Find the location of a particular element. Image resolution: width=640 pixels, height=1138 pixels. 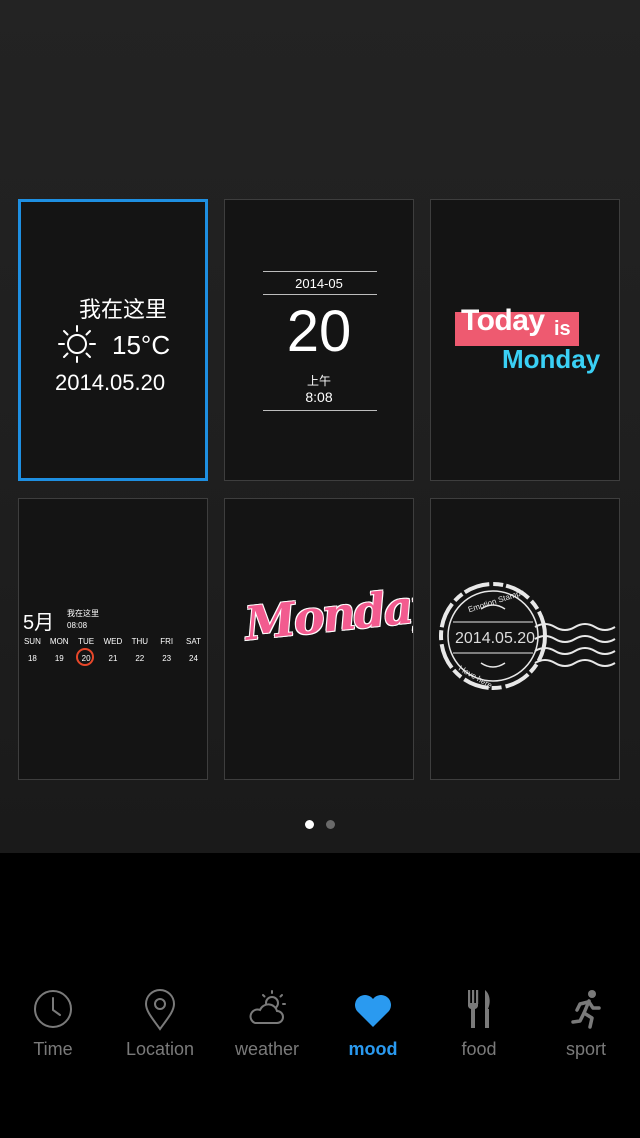

date-row: 18 19 20 21 22 23 24 is located at coordinates (113, 658).